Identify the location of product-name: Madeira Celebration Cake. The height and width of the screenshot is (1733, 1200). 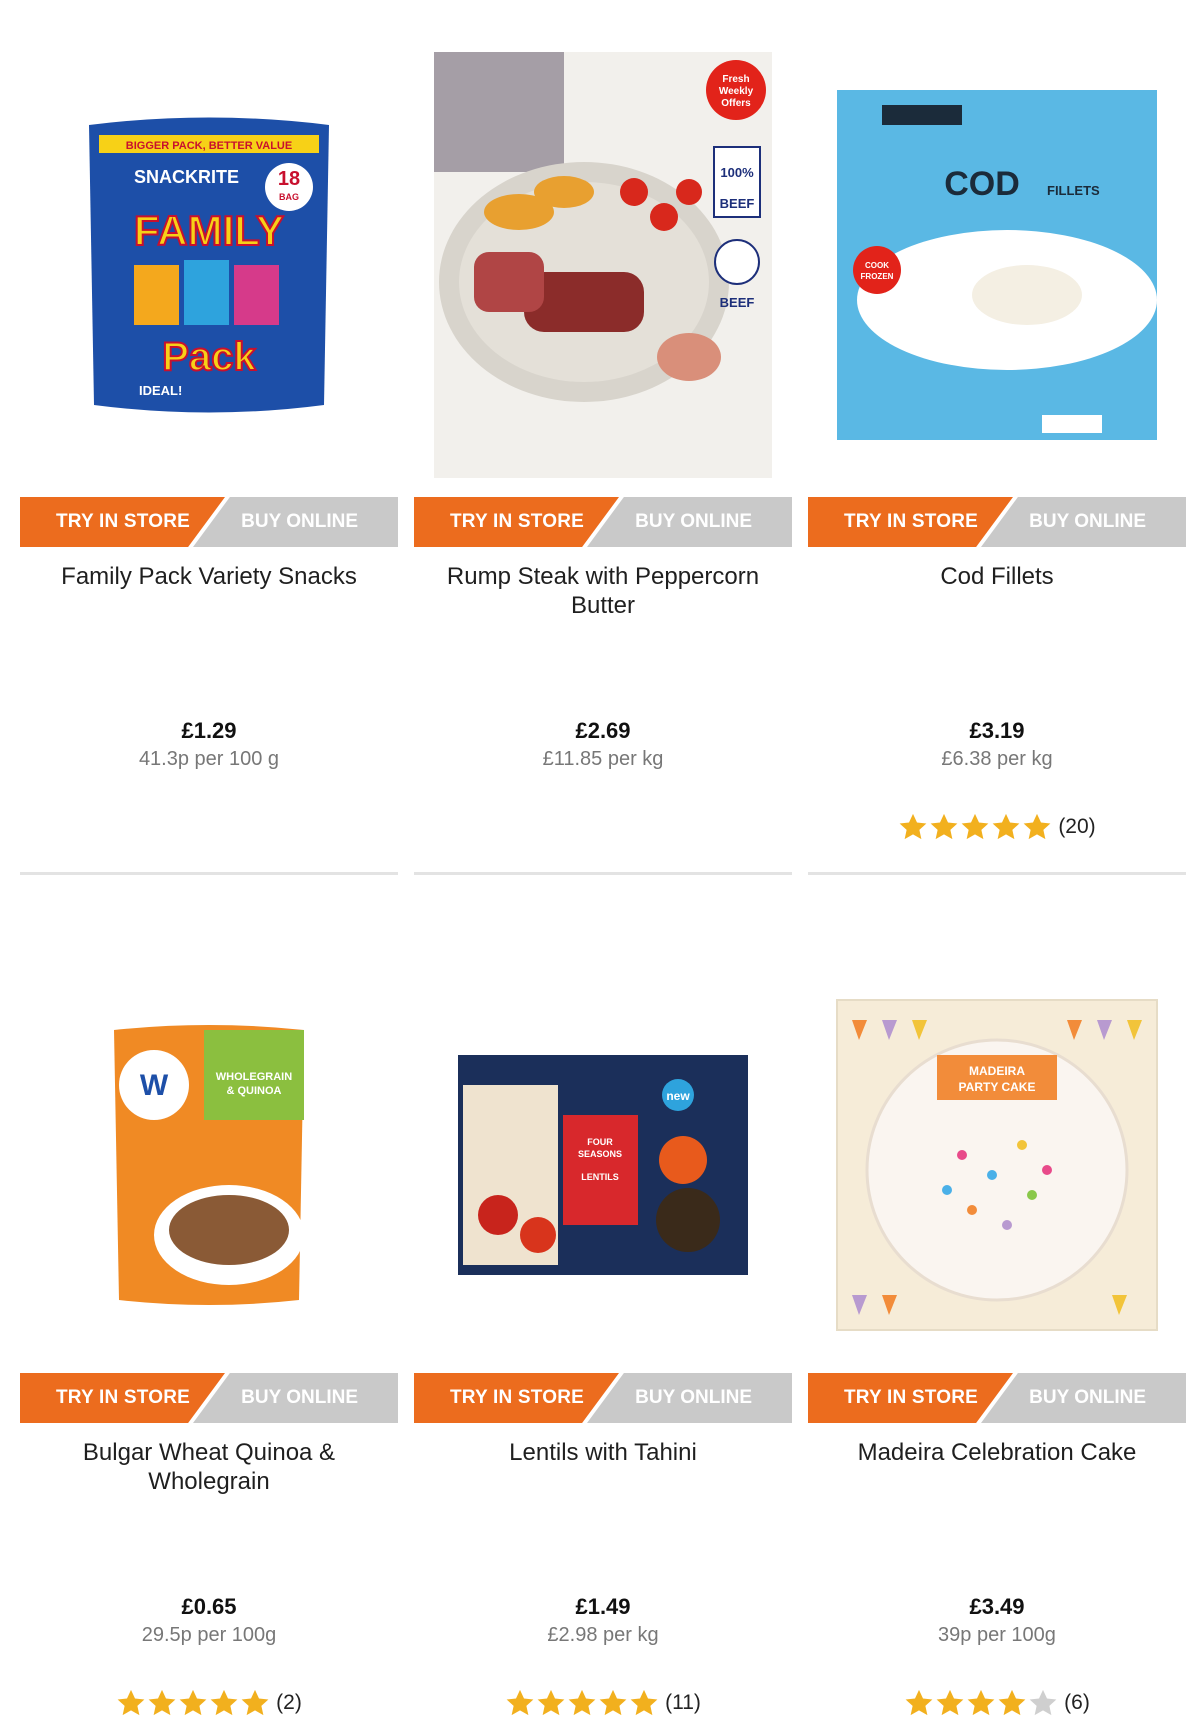
(997, 1452).